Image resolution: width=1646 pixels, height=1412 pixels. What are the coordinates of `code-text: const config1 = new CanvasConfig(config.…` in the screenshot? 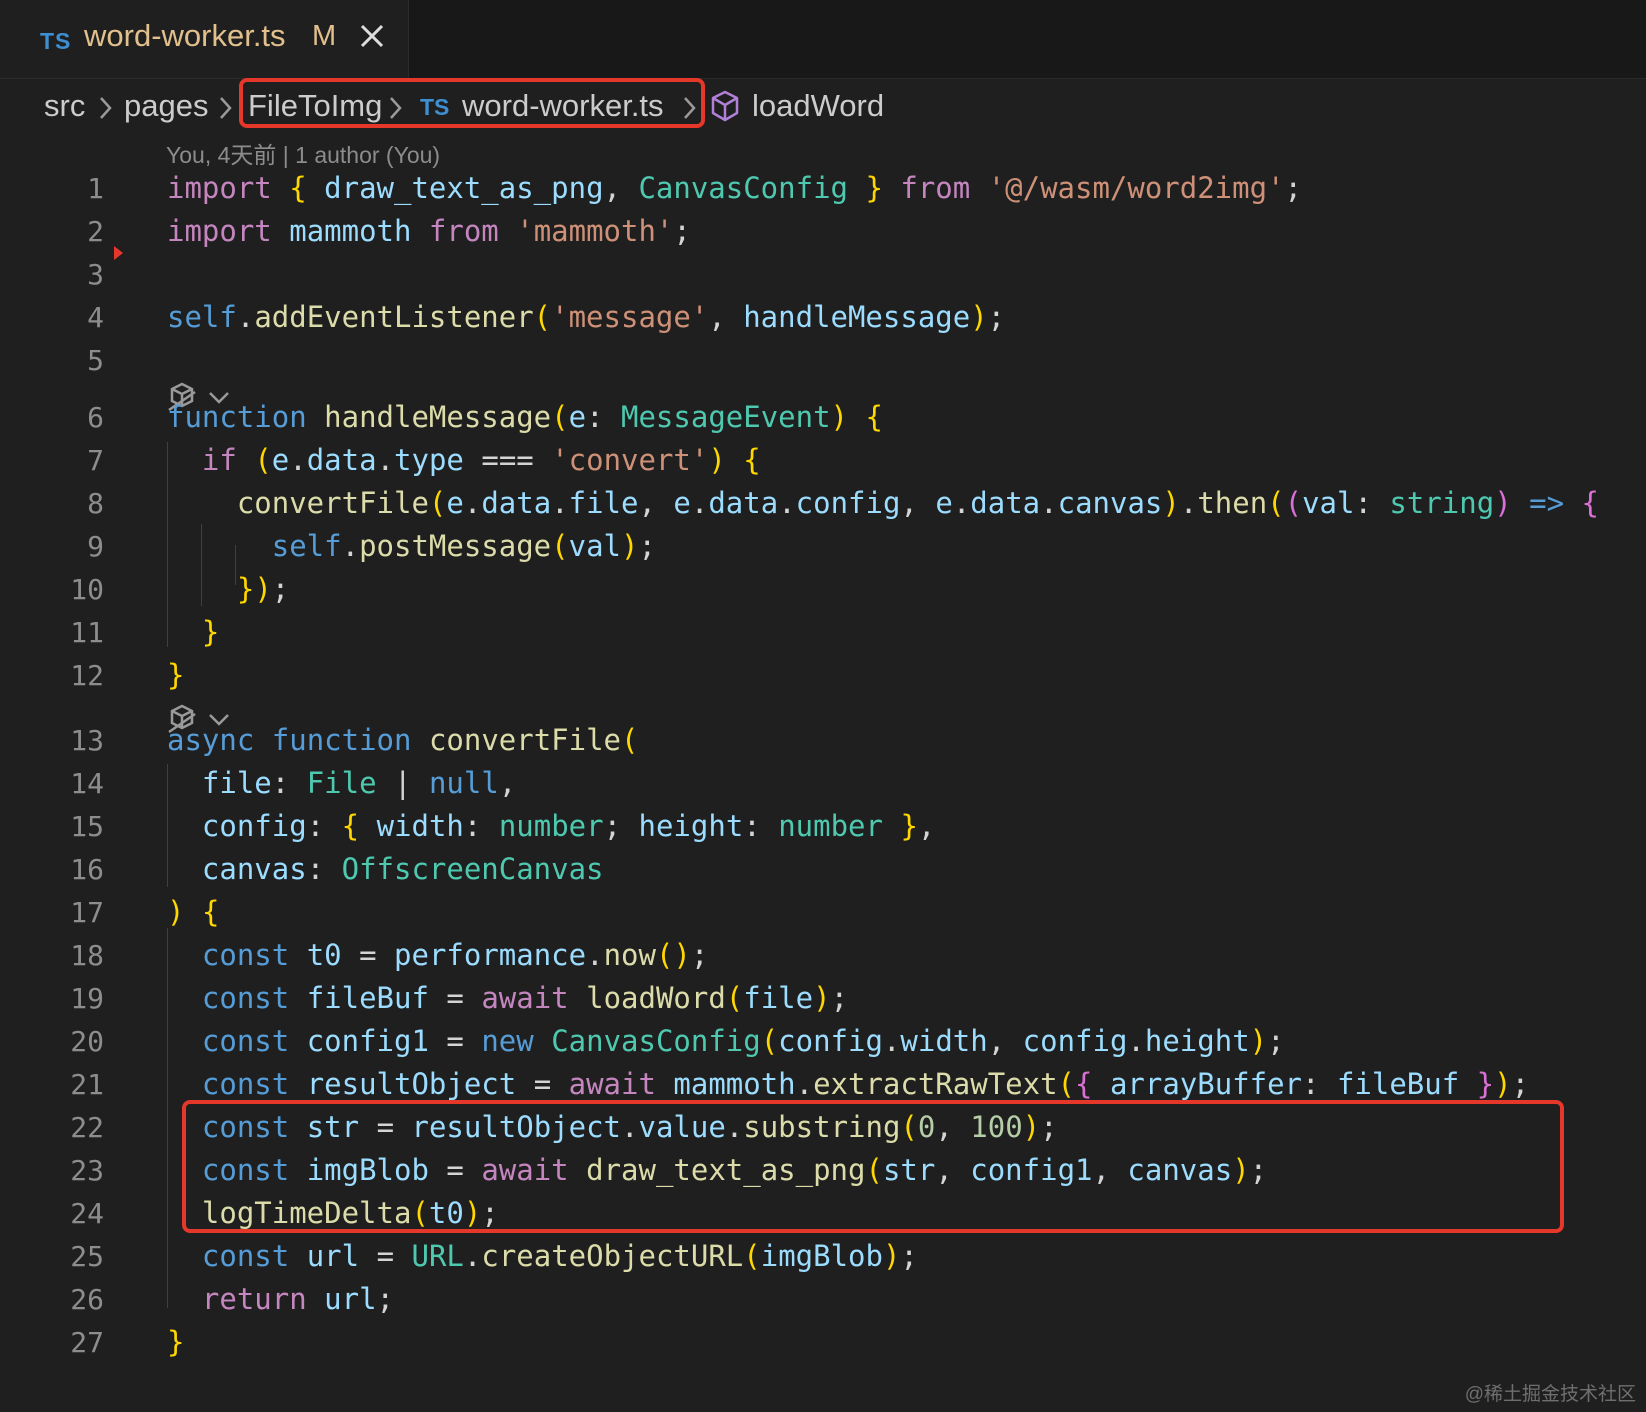 It's located at (726, 1041).